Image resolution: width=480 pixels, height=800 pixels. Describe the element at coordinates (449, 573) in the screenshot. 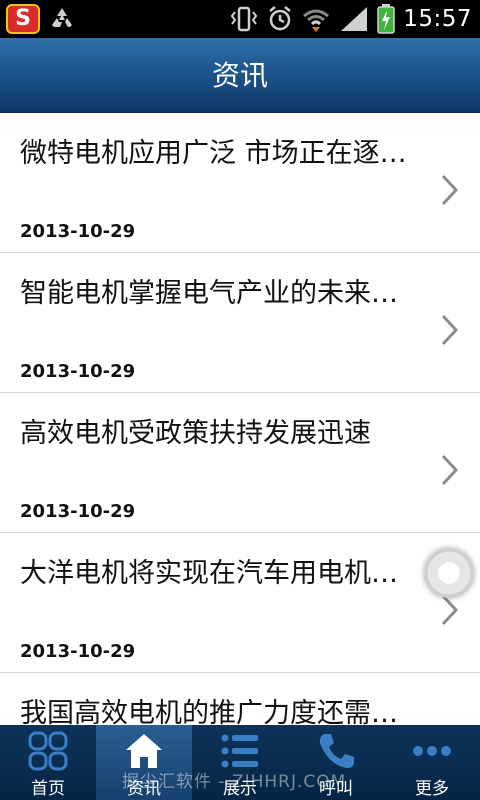

I see `floating-assist-button` at that location.